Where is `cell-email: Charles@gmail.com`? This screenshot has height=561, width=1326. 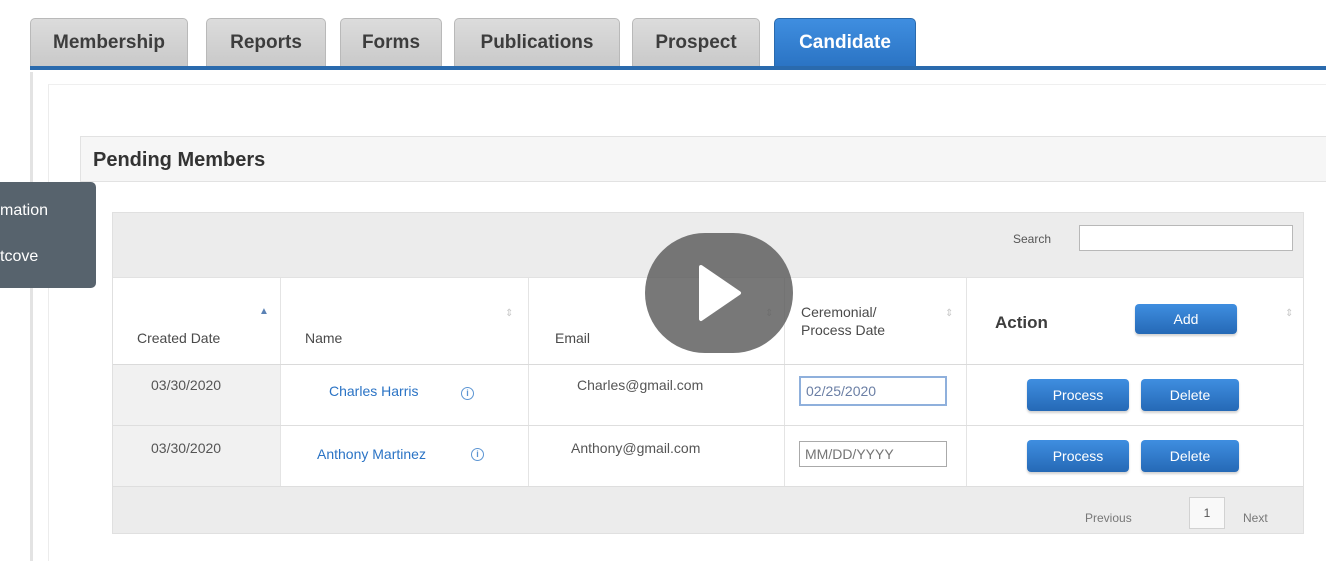
cell-email: Charles@gmail.com is located at coordinates (657, 395).